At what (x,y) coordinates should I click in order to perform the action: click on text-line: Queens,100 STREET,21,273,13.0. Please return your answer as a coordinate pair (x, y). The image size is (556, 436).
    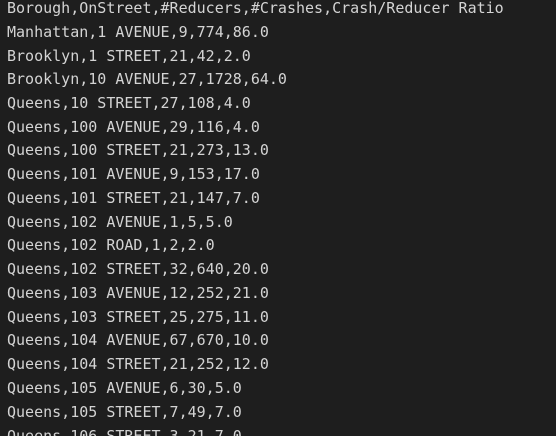
    Looking at the image, I should click on (138, 150).